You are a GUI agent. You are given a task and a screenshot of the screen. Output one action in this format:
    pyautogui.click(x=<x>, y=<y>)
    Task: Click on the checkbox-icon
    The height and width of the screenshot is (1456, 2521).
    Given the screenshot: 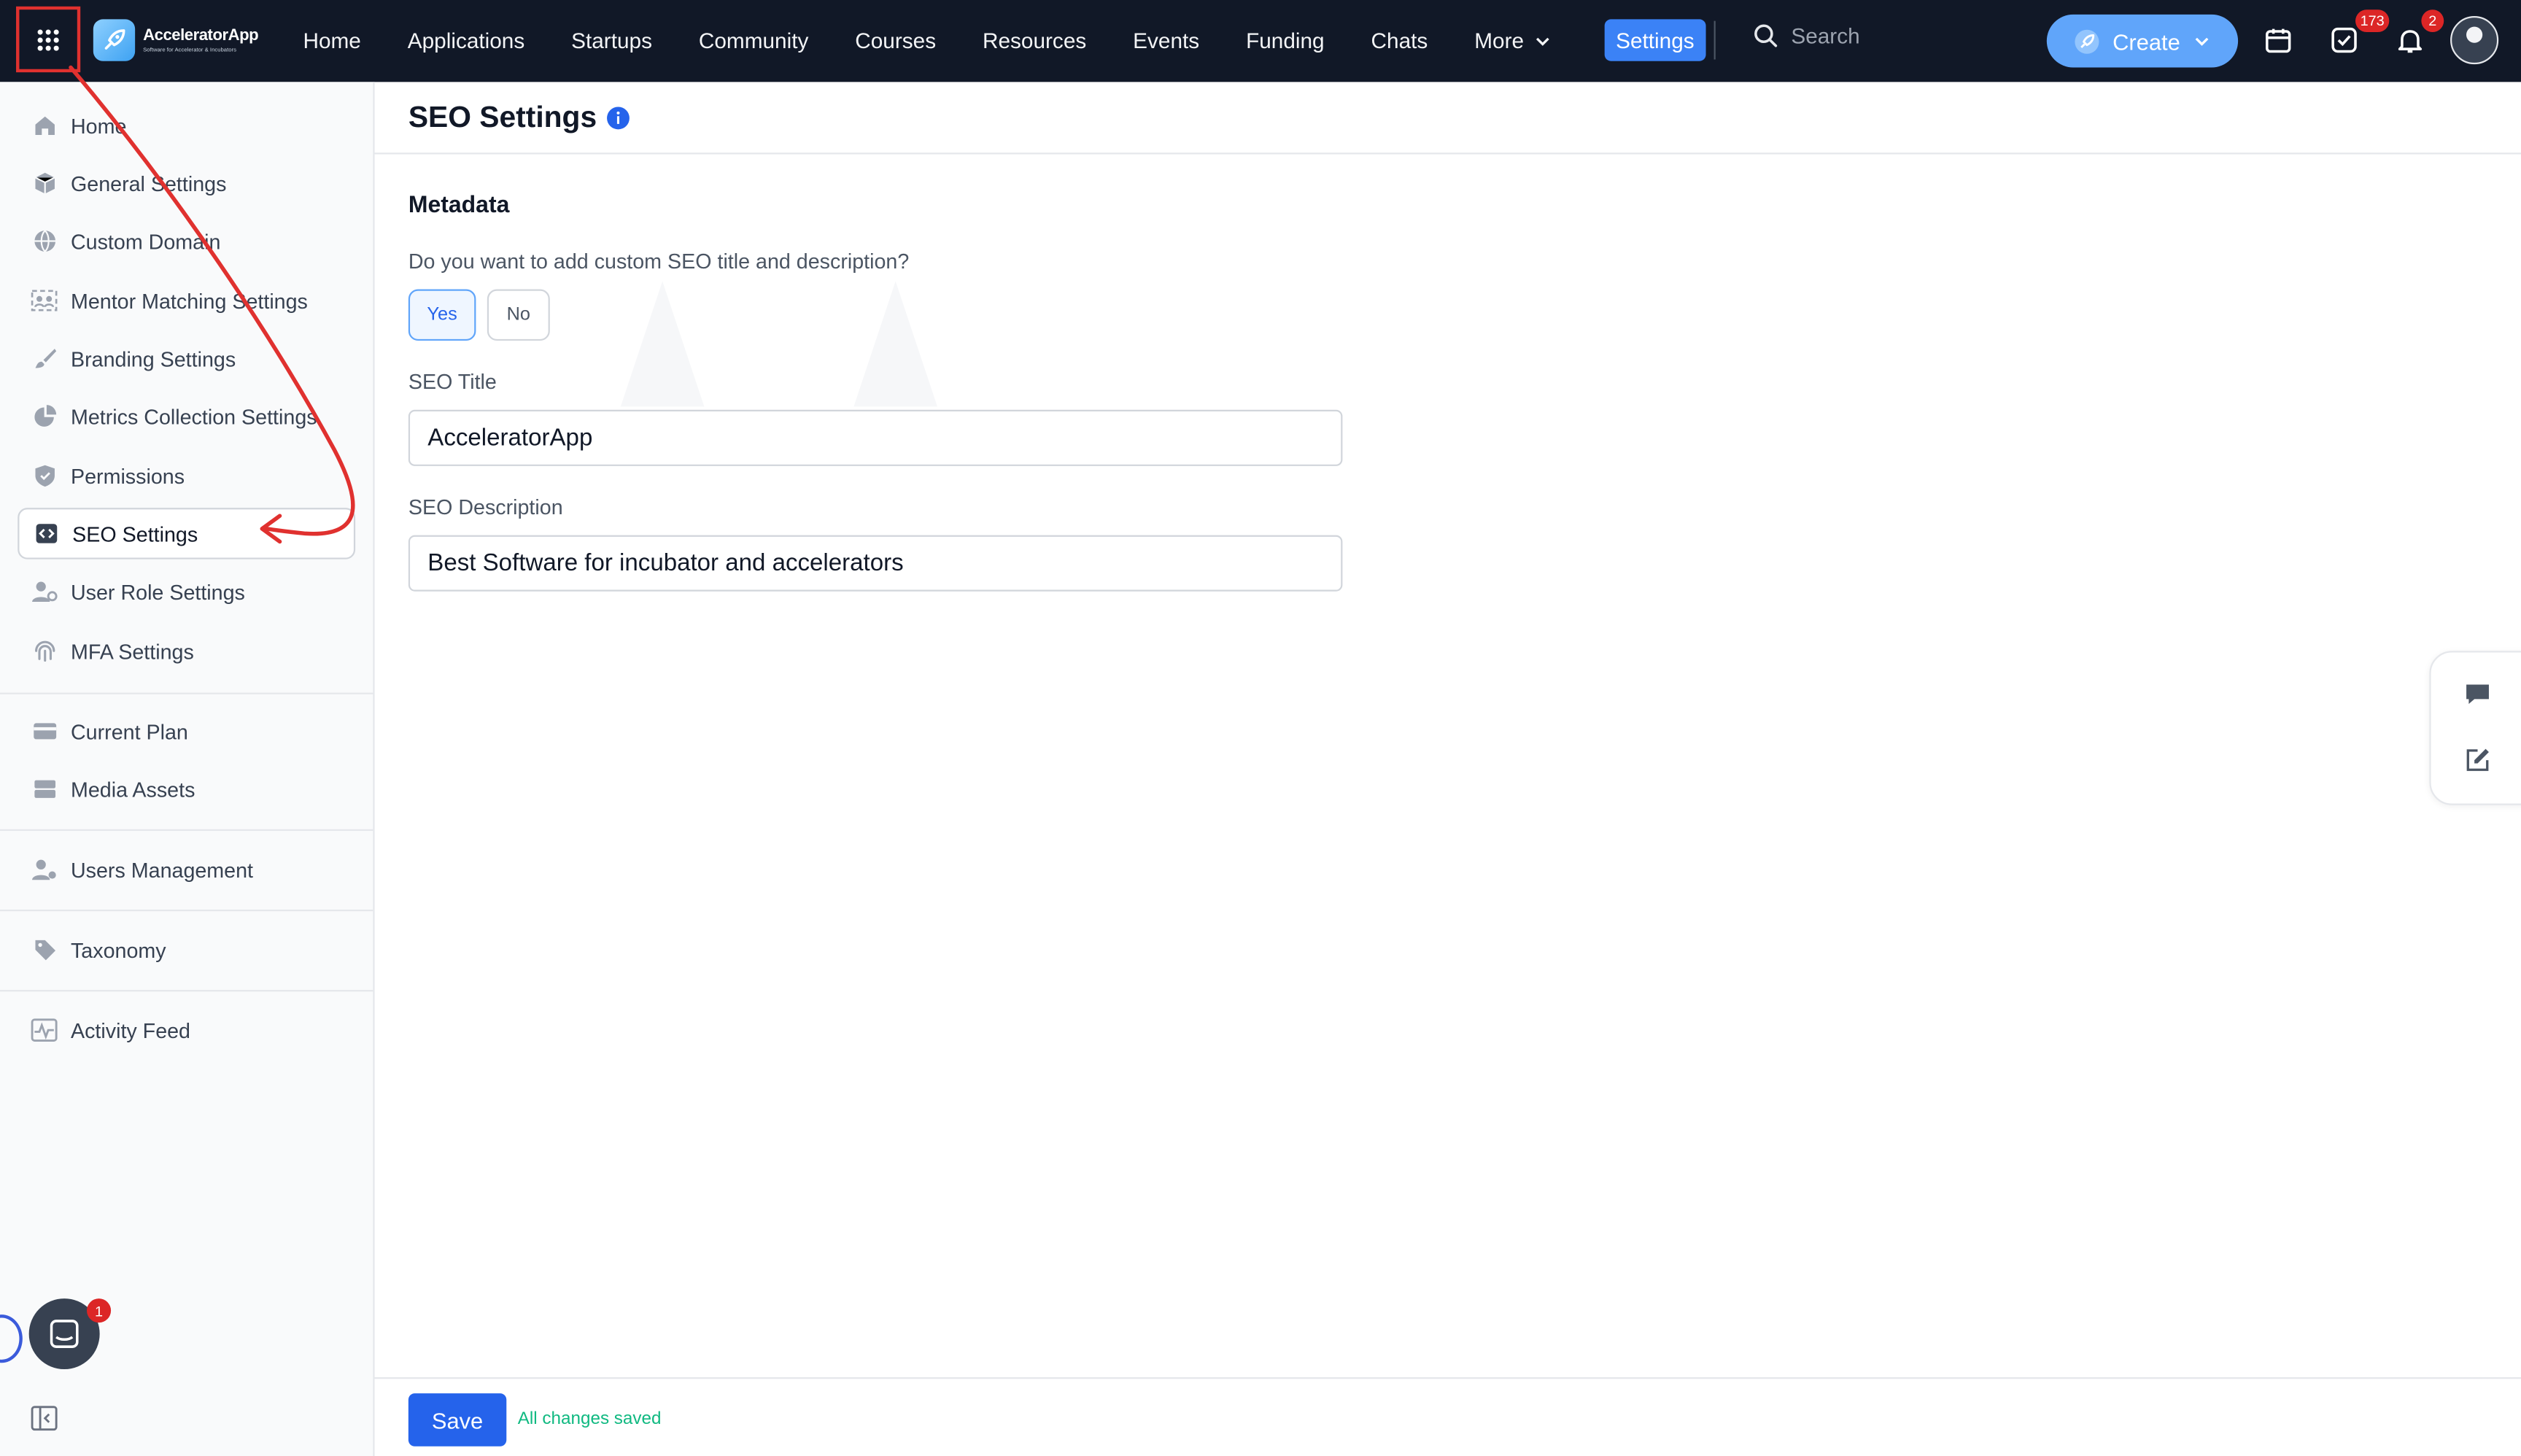 What is the action you would take?
    pyautogui.click(x=2344, y=40)
    